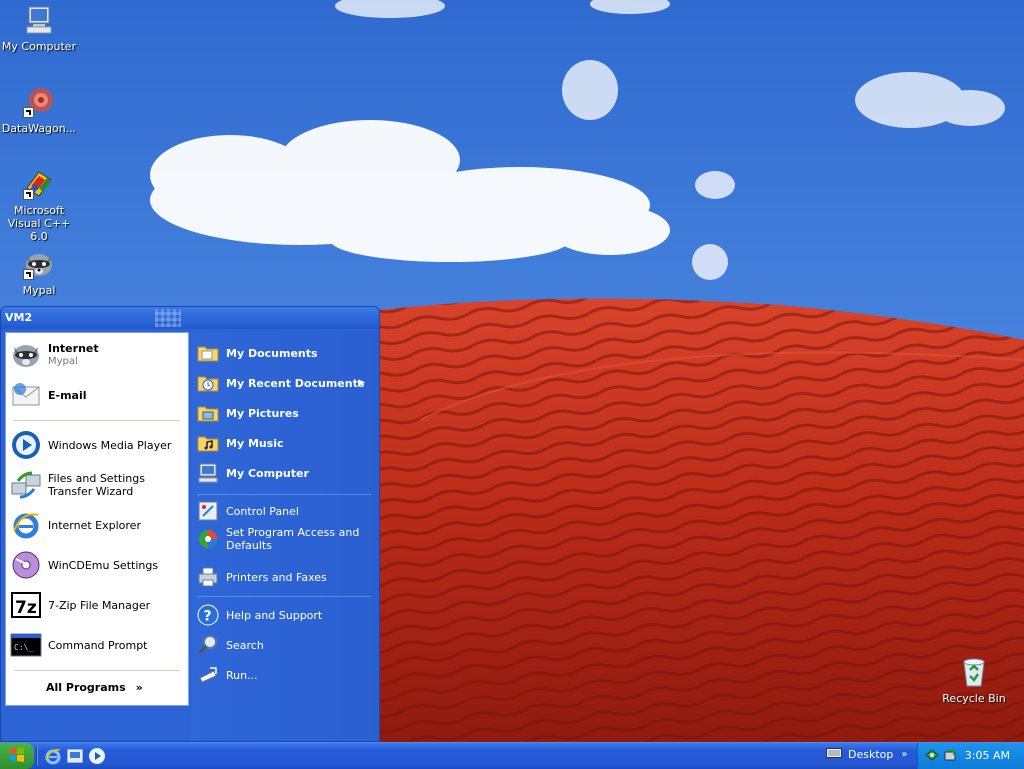  Describe the element at coordinates (208, 413) in the screenshot. I see `folder-pictures-icon` at that location.